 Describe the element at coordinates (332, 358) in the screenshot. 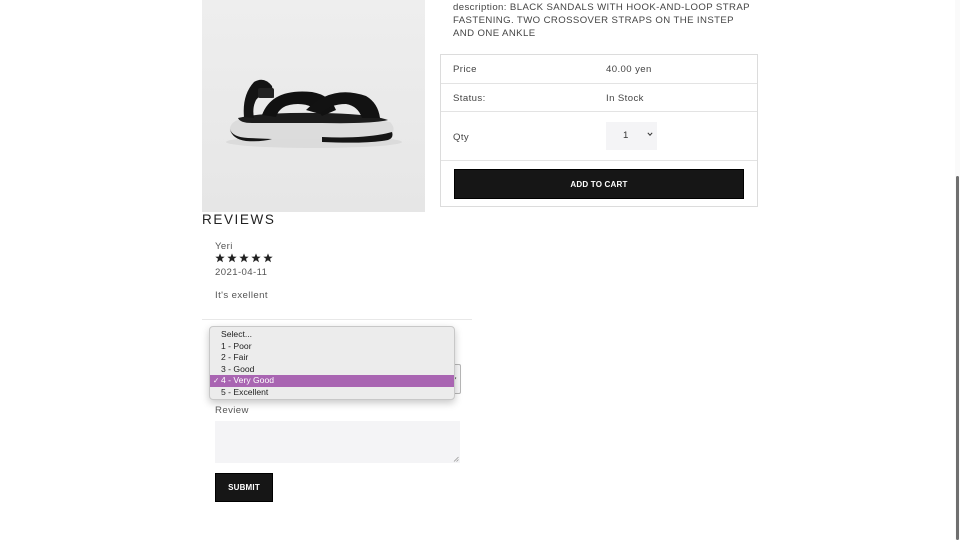

I see `rating-option-fair: 2 - Fair` at that location.